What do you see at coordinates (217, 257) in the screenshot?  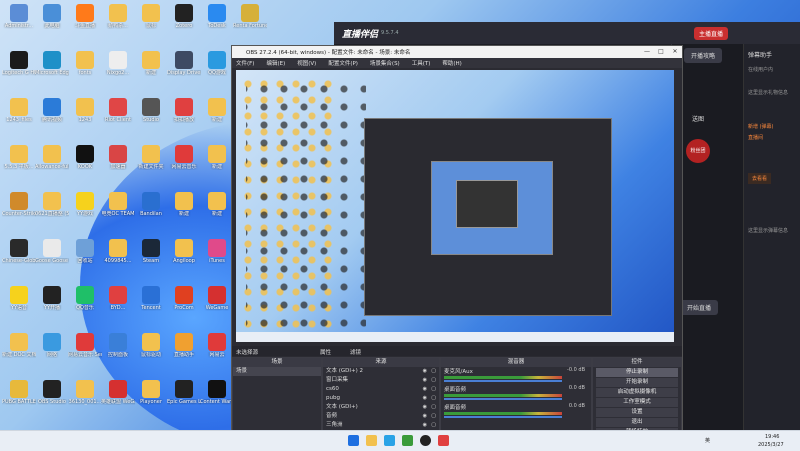 I see `desktop-icon: iTunes` at bounding box center [217, 257].